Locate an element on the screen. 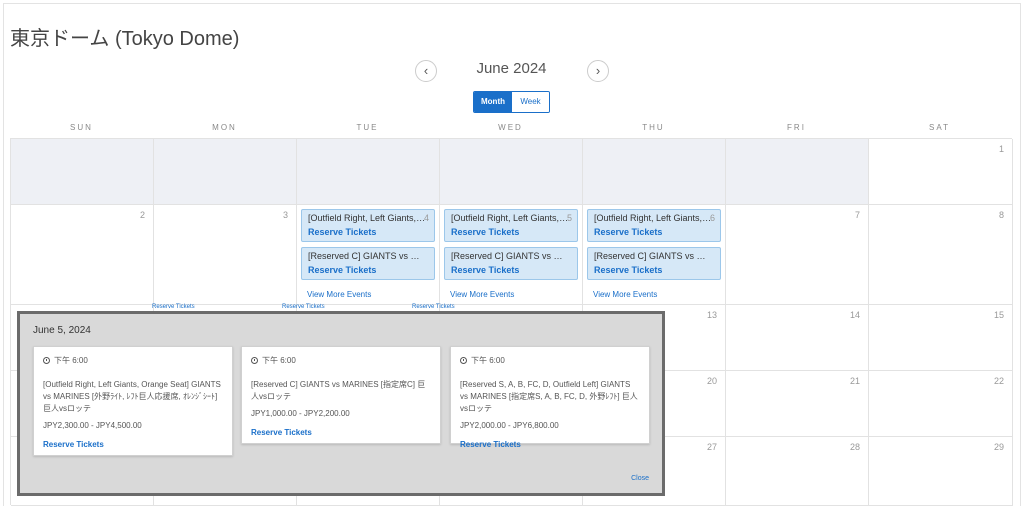 This screenshot has width=1024, height=506. day-cell: 15 is located at coordinates (941, 338).